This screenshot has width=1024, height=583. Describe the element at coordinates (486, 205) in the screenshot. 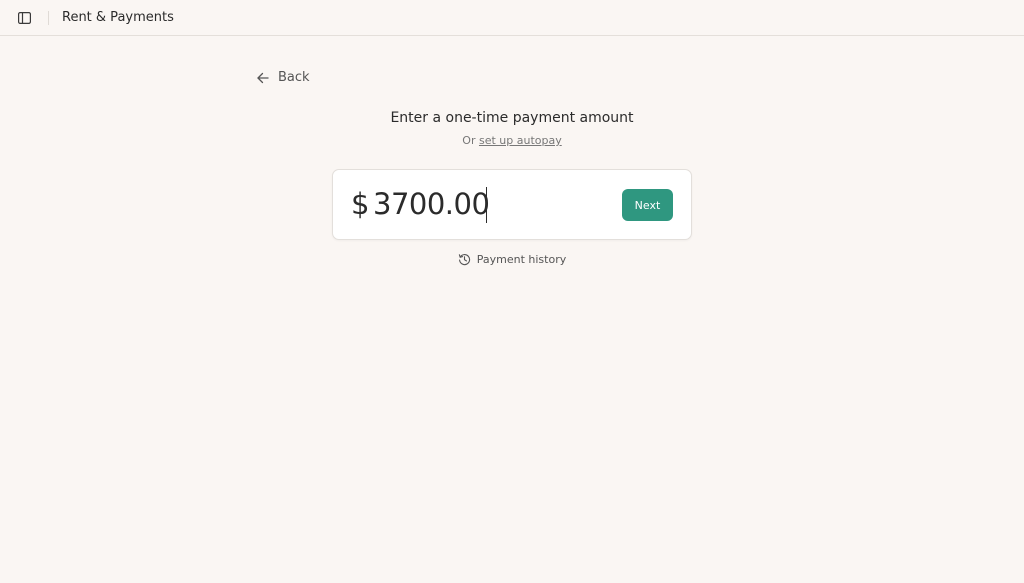

I see `text-caret` at that location.